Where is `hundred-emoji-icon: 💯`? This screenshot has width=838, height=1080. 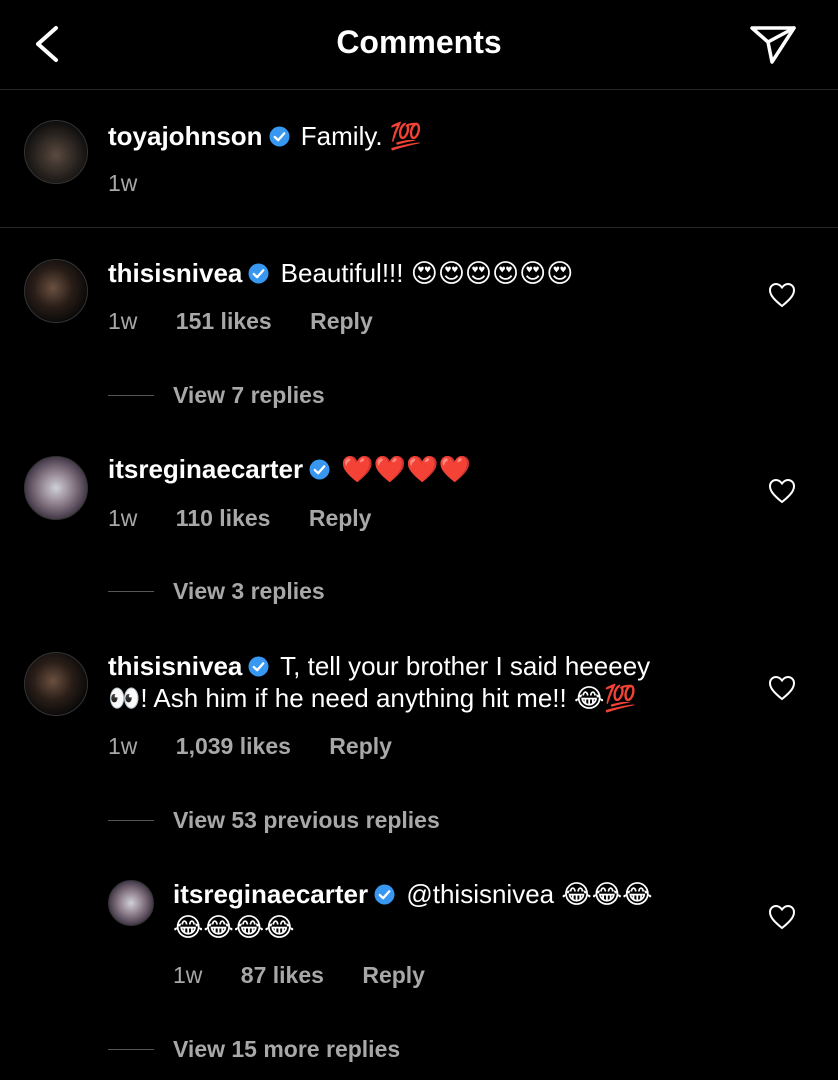 hundred-emoji-icon: 💯 is located at coordinates (406, 137).